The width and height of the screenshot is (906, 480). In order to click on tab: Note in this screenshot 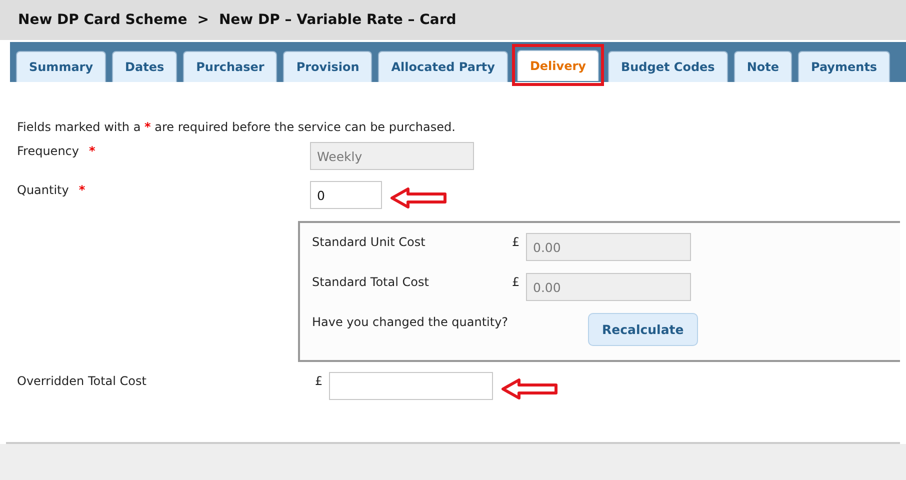, I will do `click(763, 66)`.